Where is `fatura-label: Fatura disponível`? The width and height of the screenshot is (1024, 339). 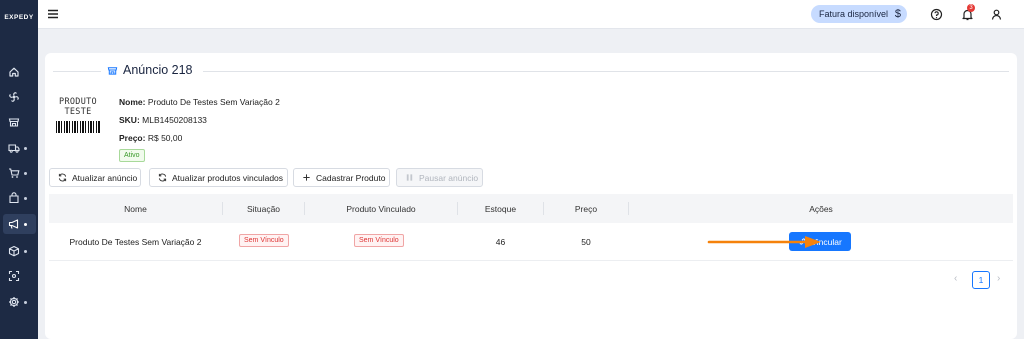
fatura-label: Fatura disponível is located at coordinates (854, 14).